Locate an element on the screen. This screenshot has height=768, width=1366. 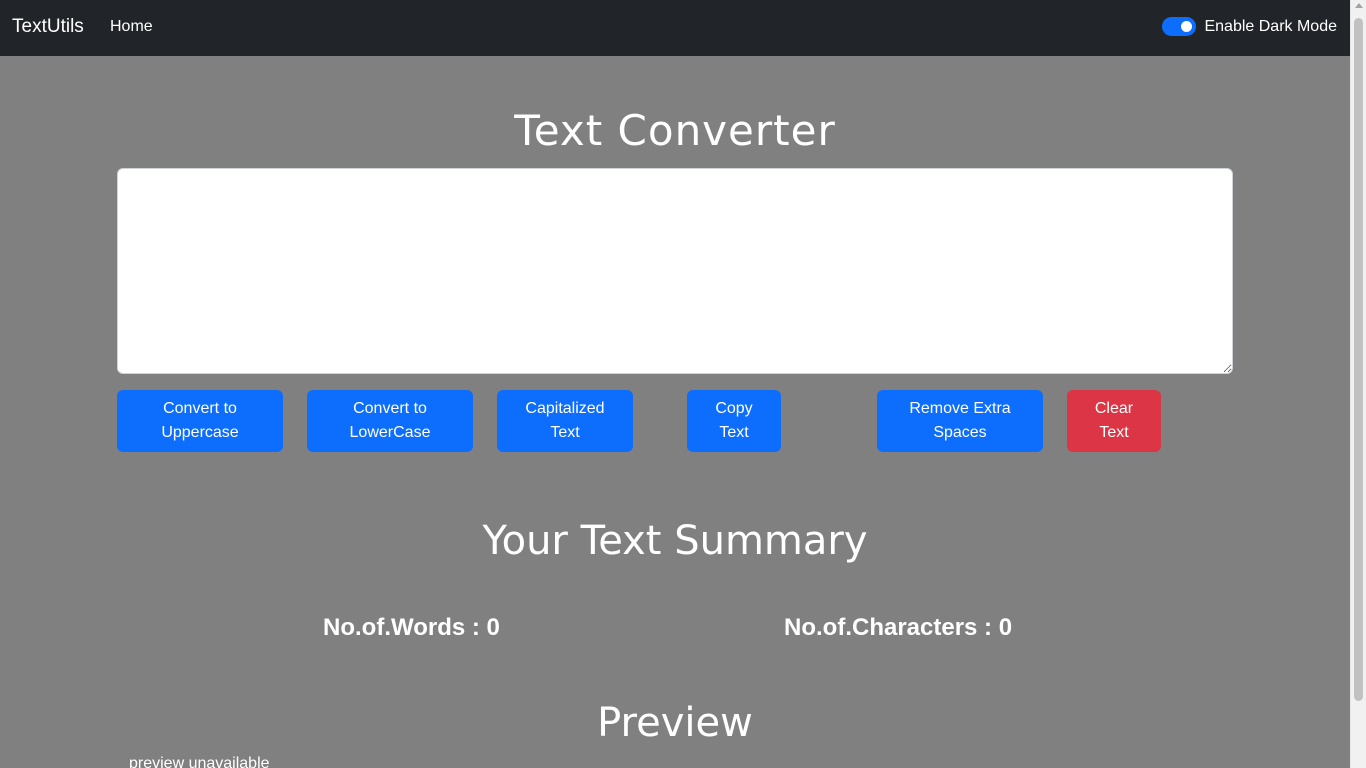
convert-uppercase-button: Convert to Uppercase is located at coordinates (200, 421).